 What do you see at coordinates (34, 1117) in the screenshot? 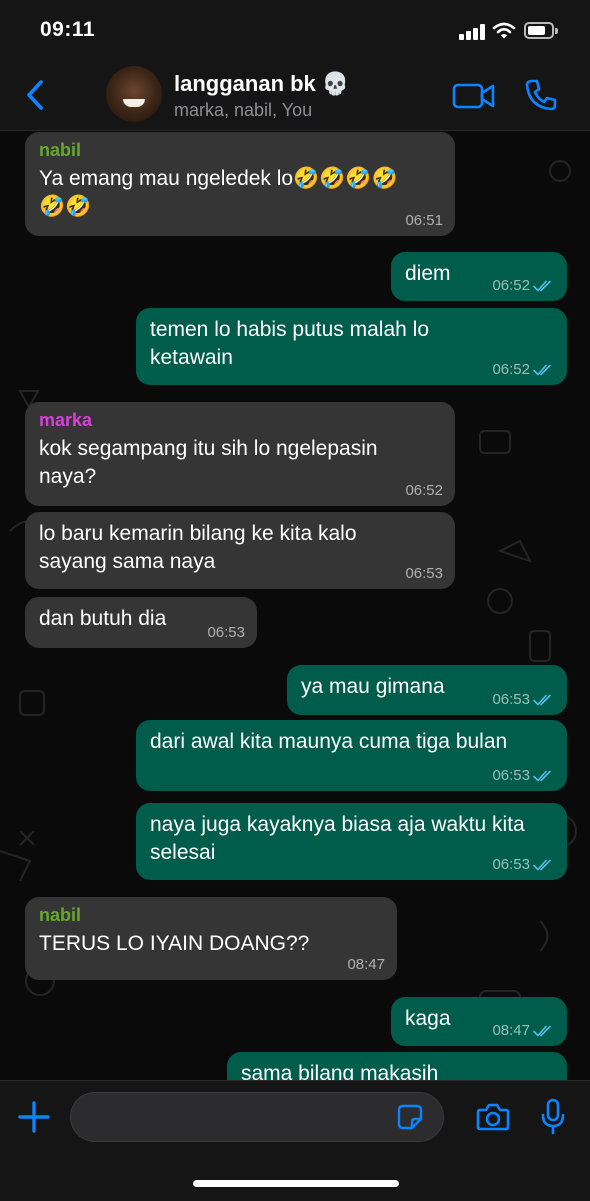
I see `plus-icon` at bounding box center [34, 1117].